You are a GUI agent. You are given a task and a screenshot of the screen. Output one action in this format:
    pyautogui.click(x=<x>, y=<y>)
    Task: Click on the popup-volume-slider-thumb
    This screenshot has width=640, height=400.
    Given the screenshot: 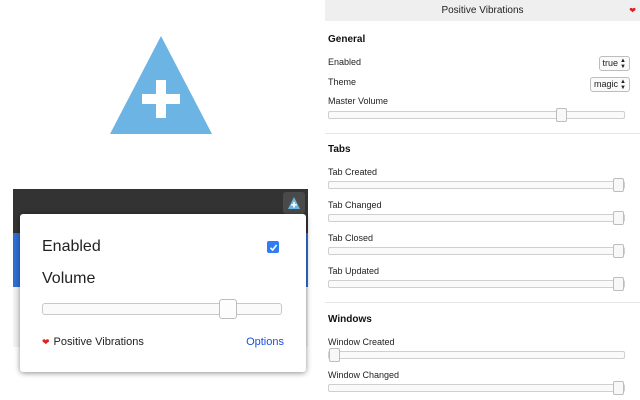 What is the action you would take?
    pyautogui.click(x=228, y=309)
    